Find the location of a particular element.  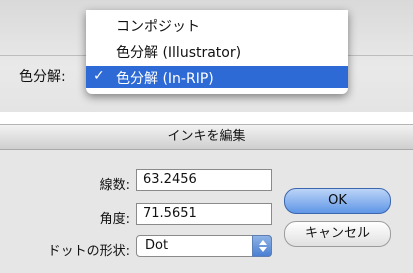

menu-item-separation-illustrator: 色分解 (Illustrator) is located at coordinates (217, 51).